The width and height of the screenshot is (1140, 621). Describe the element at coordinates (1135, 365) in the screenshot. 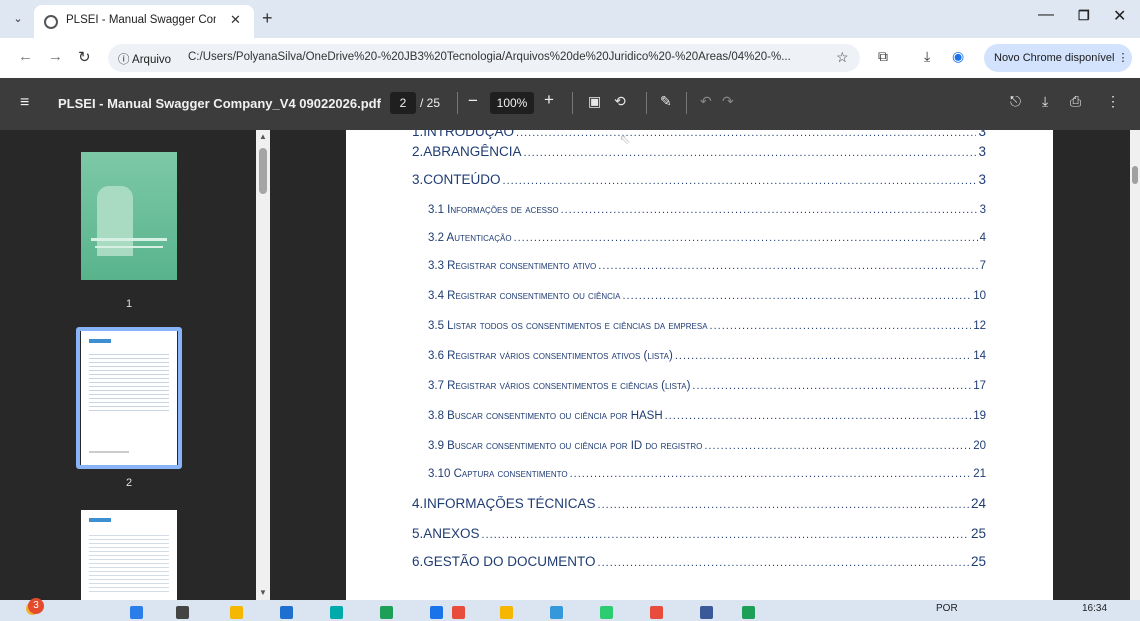

I see `viewer-scrollbar` at that location.